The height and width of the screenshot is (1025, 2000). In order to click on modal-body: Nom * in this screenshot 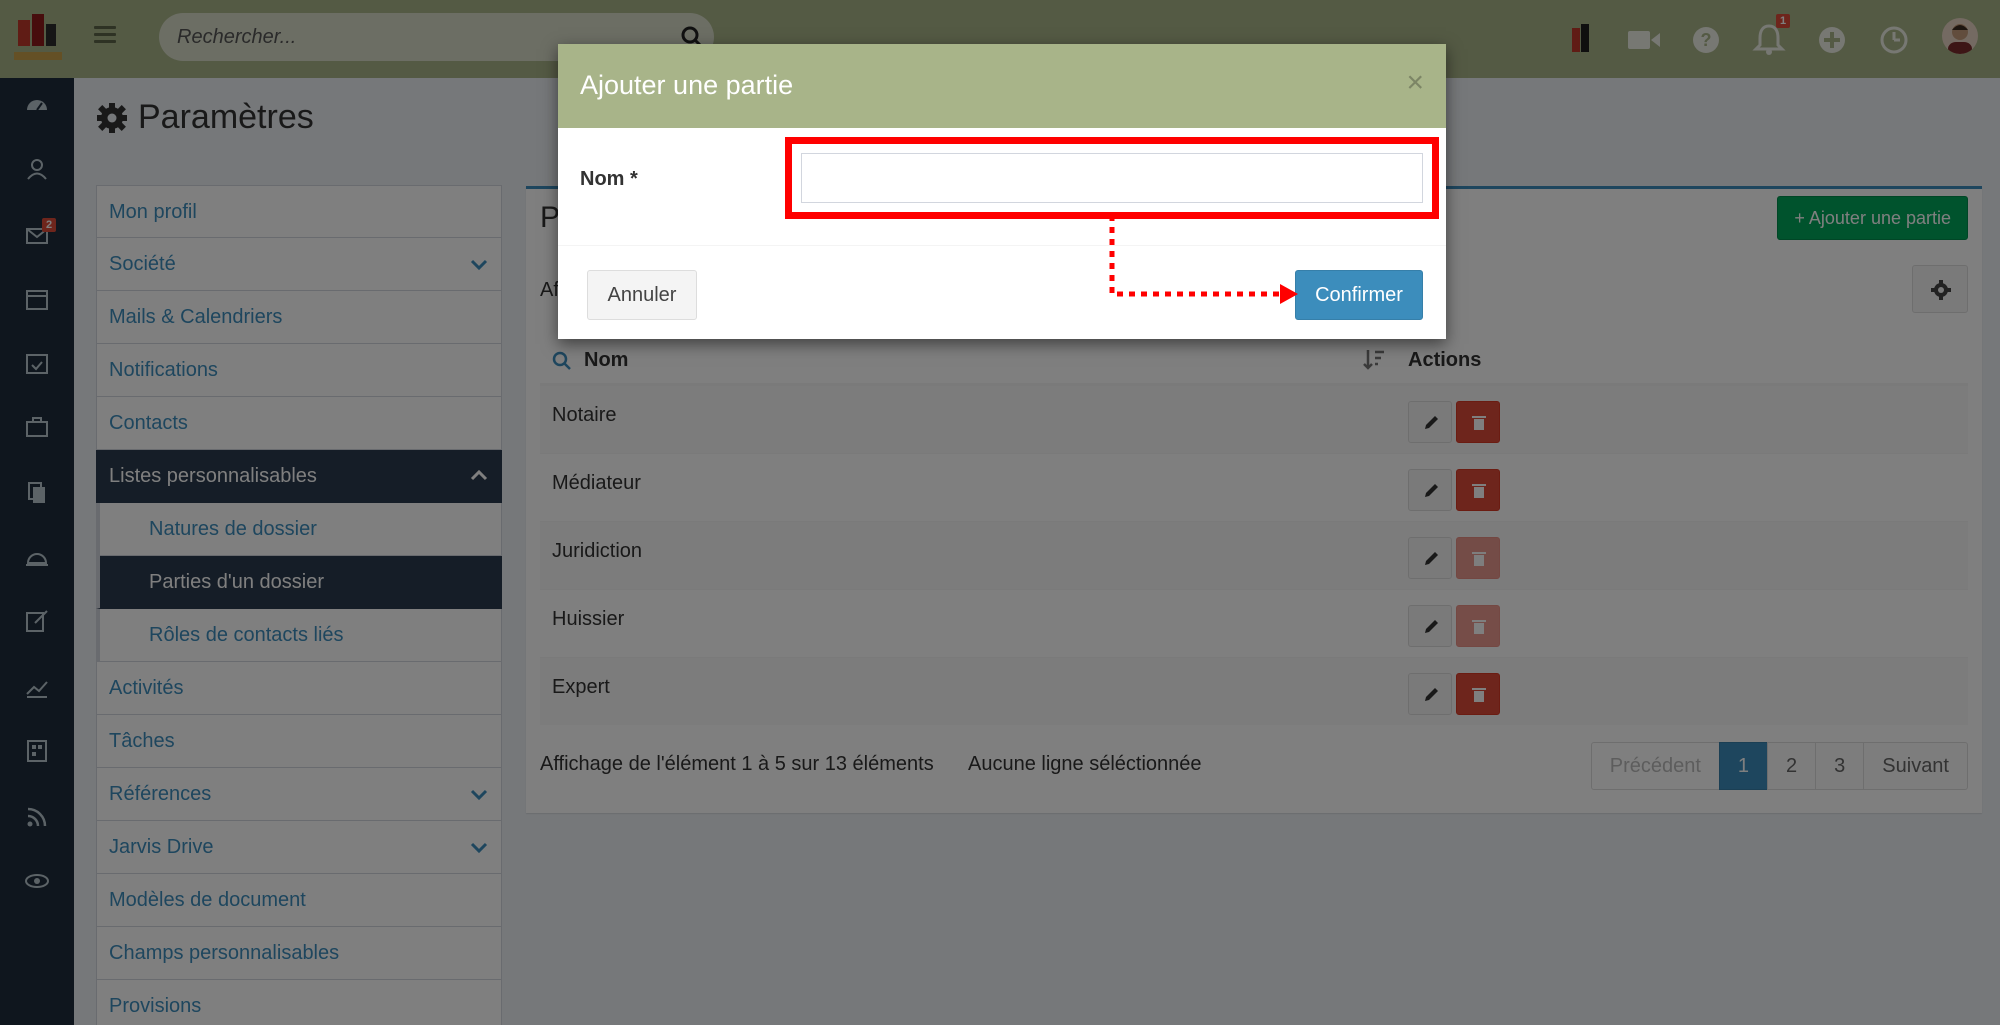, I will do `click(1002, 187)`.